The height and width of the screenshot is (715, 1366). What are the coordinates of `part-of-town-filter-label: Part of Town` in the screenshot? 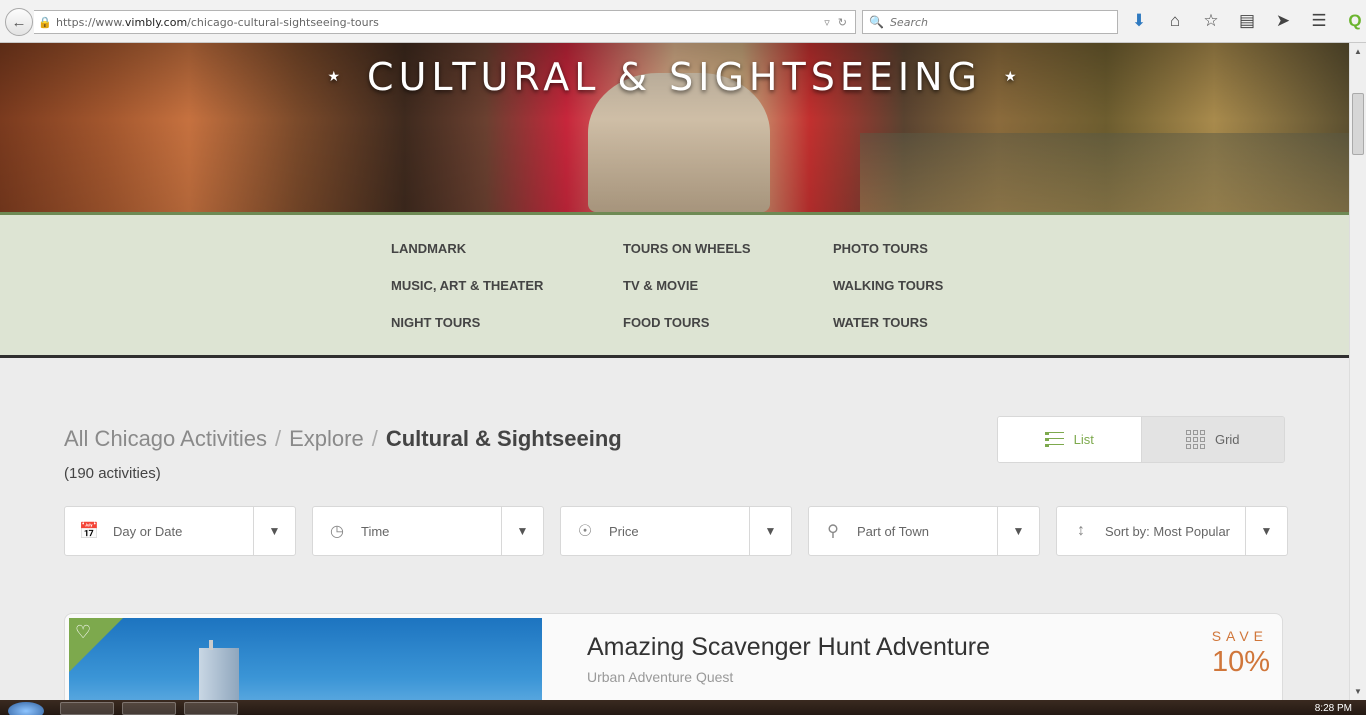 It's located at (893, 531).